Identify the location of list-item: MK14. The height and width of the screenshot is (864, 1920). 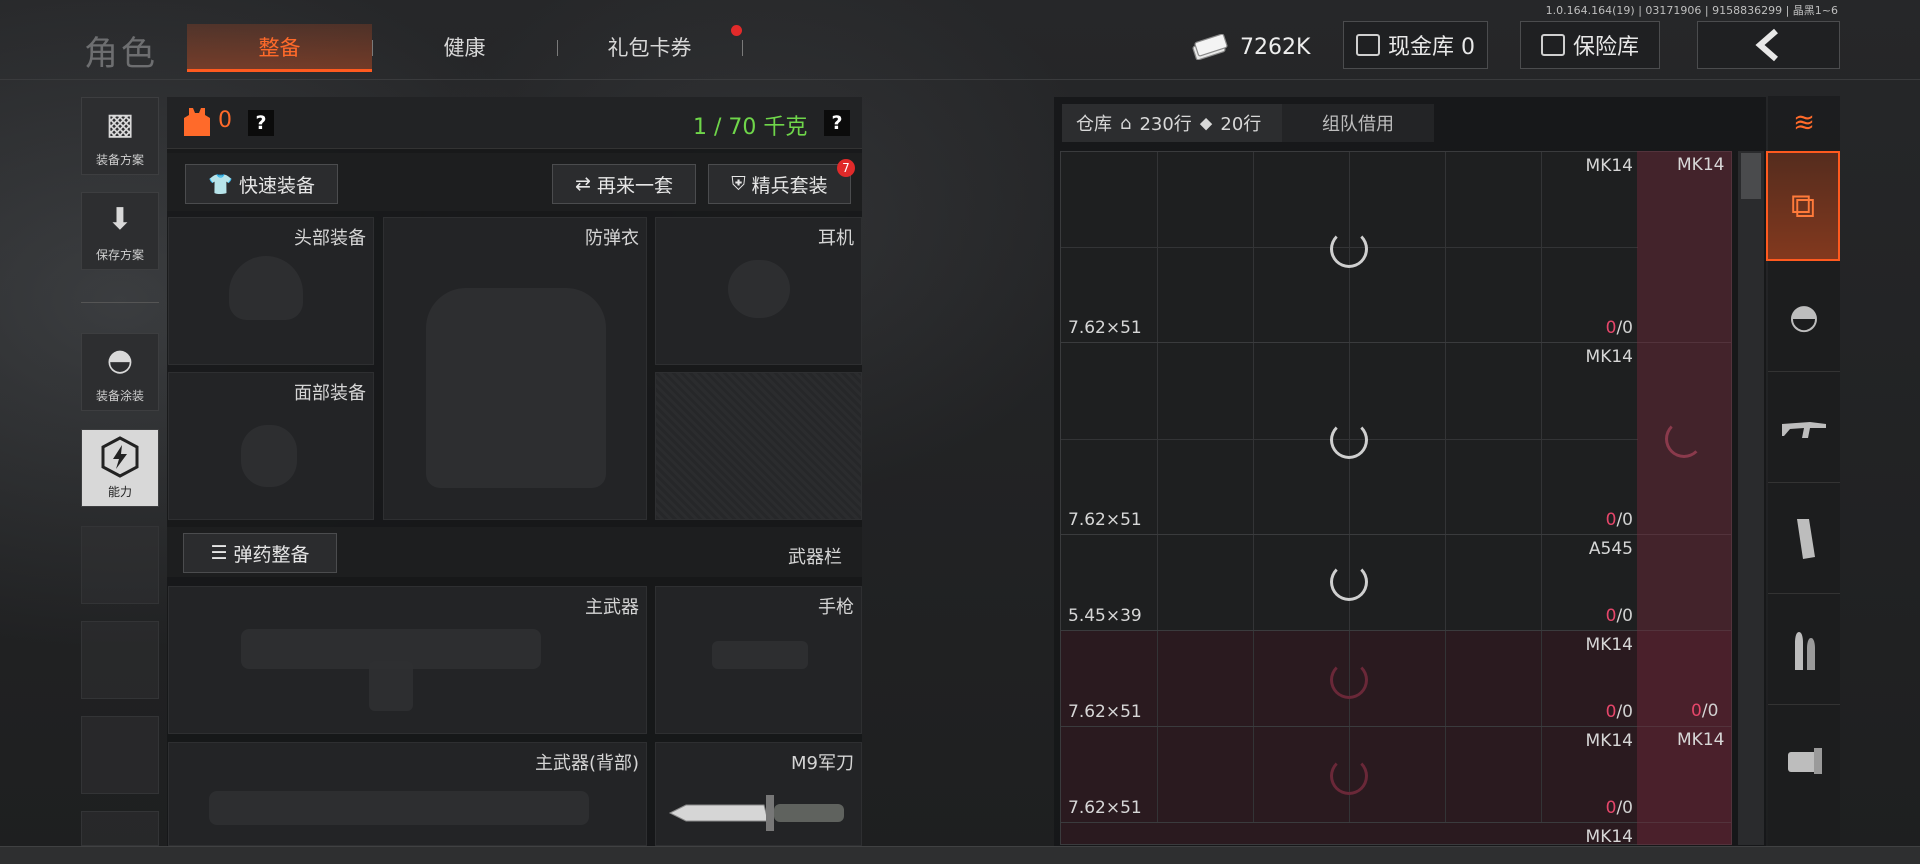
(1396, 833).